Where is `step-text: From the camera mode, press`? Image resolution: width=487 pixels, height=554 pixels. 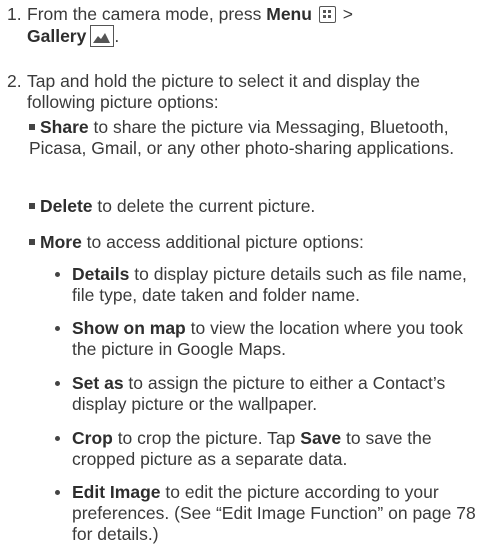
step-text: From the camera mode, press is located at coordinates (147, 14).